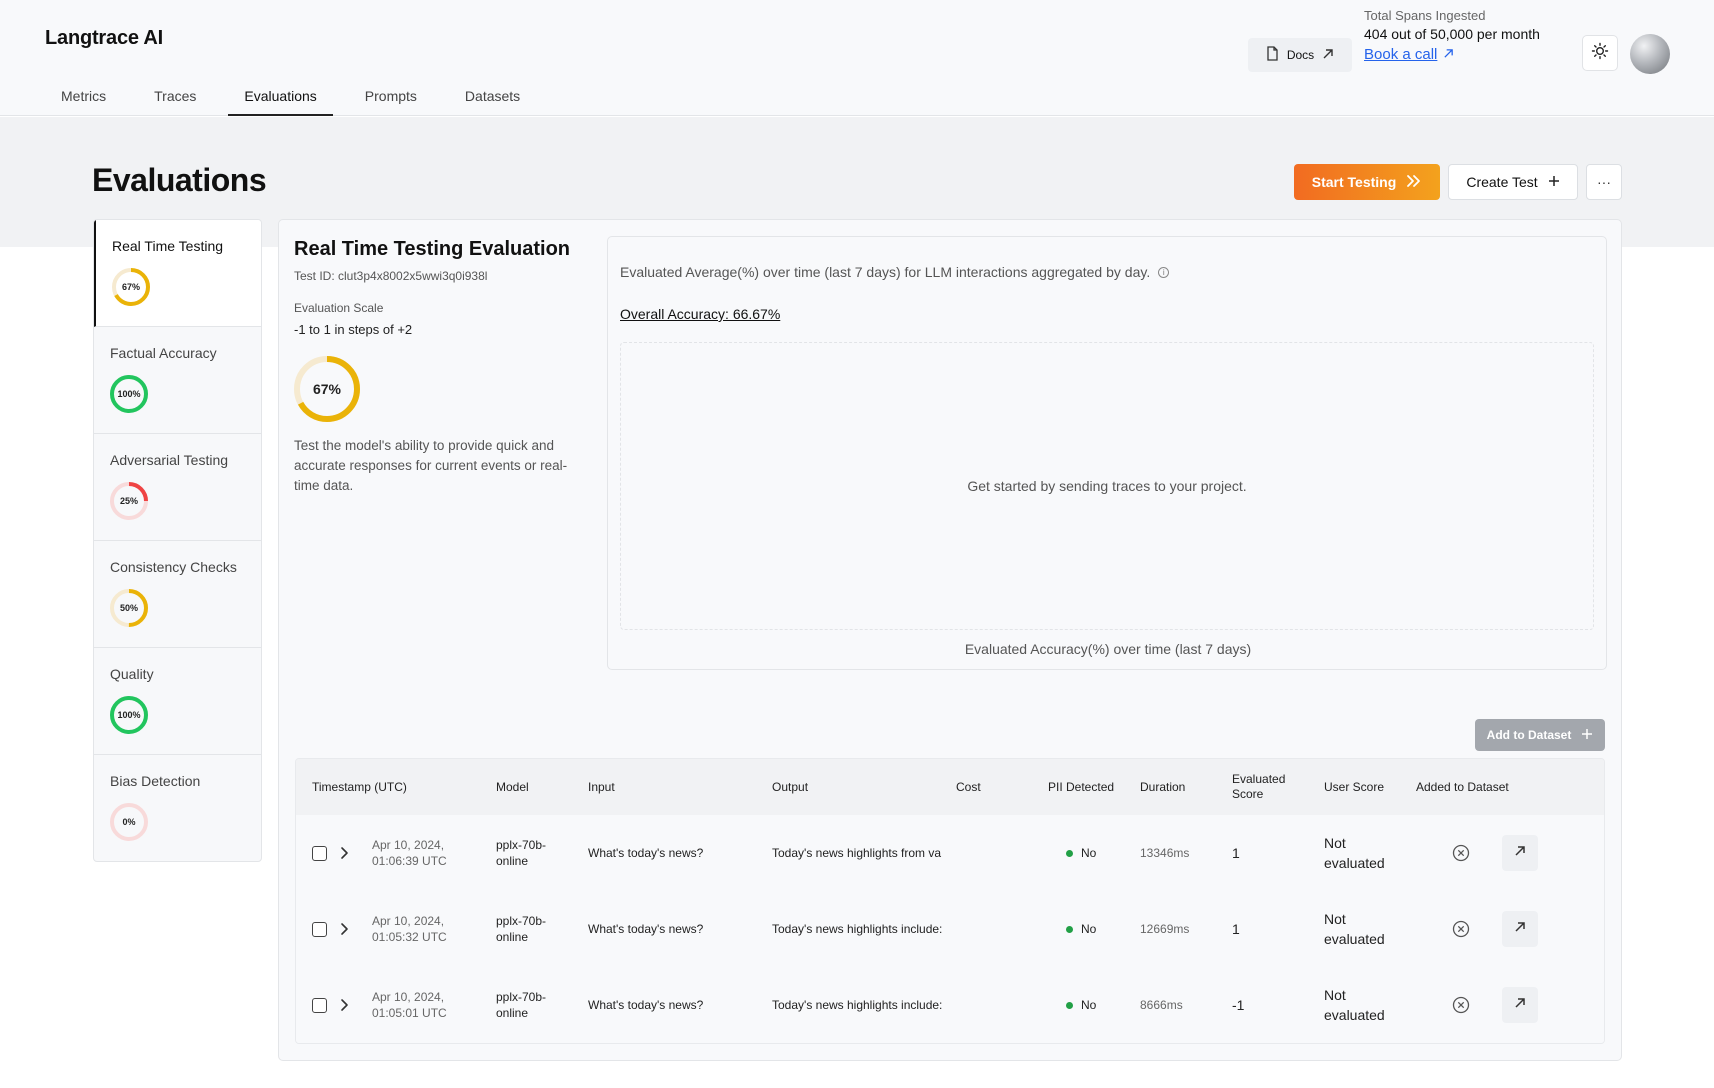 This screenshot has height=1088, width=1714. I want to click on sidebar-item-real-time-testing: Real Time Testing 67%, so click(177, 273).